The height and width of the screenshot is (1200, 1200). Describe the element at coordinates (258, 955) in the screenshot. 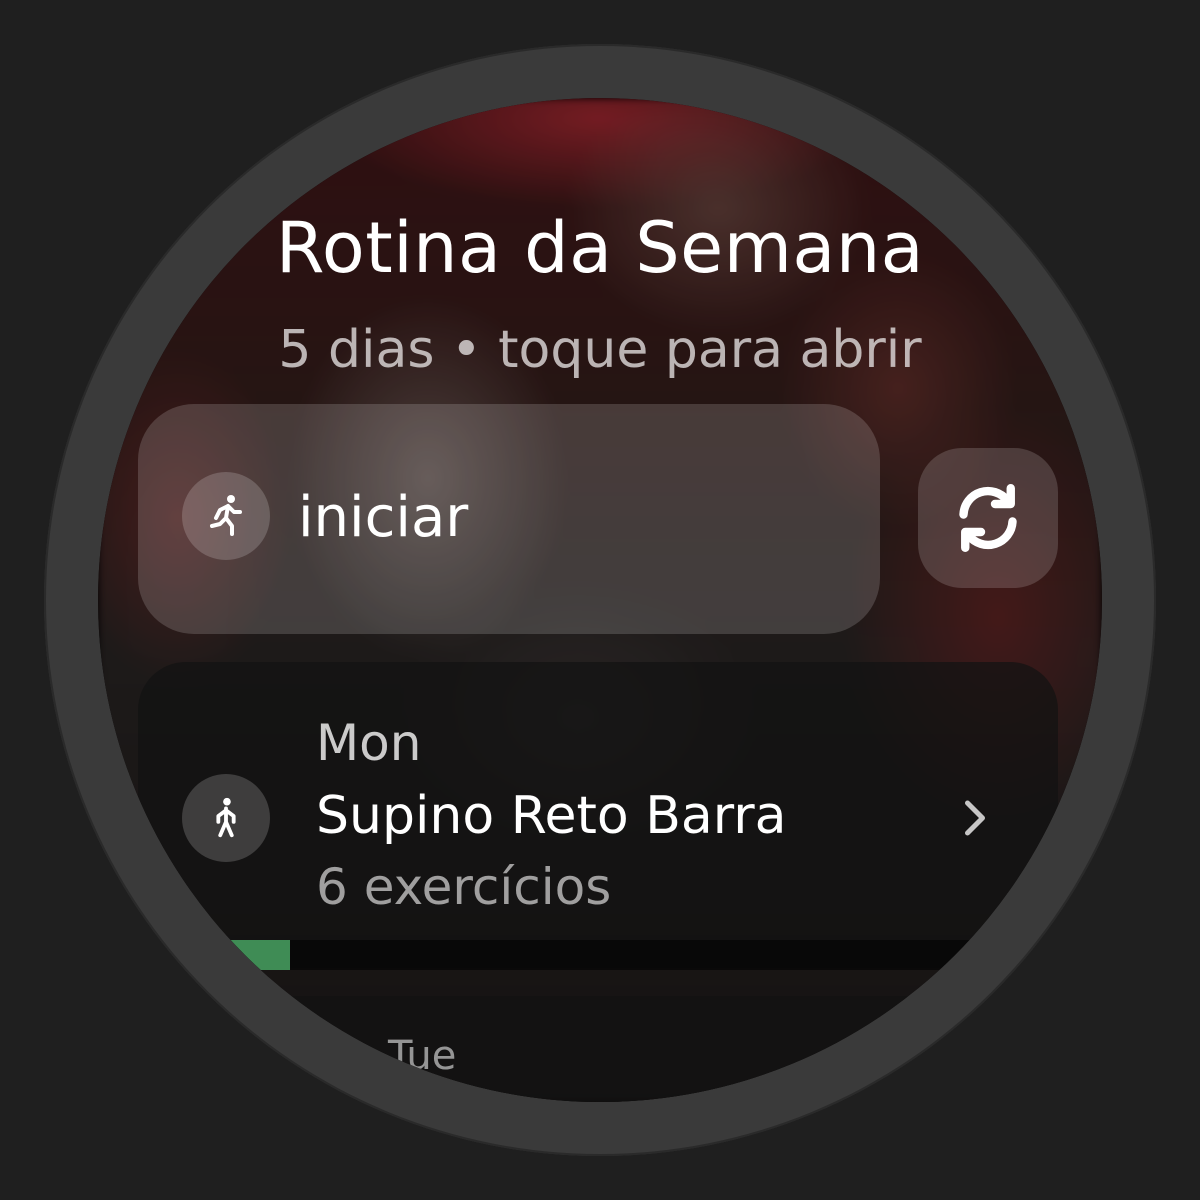

I see `progress-fill` at that location.